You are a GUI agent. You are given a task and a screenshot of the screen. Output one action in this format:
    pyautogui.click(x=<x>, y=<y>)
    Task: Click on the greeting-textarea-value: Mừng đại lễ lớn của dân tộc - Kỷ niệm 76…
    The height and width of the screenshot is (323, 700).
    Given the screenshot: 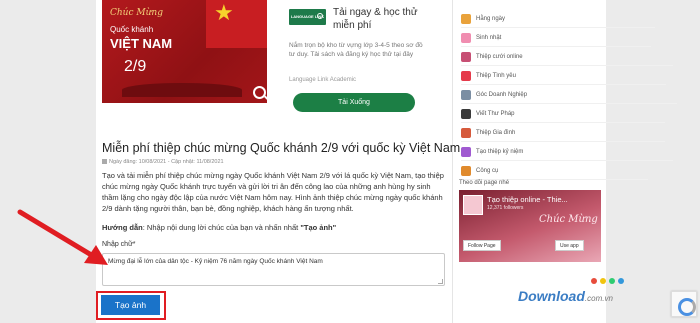 What is the action you would take?
    pyautogui.click(x=215, y=261)
    